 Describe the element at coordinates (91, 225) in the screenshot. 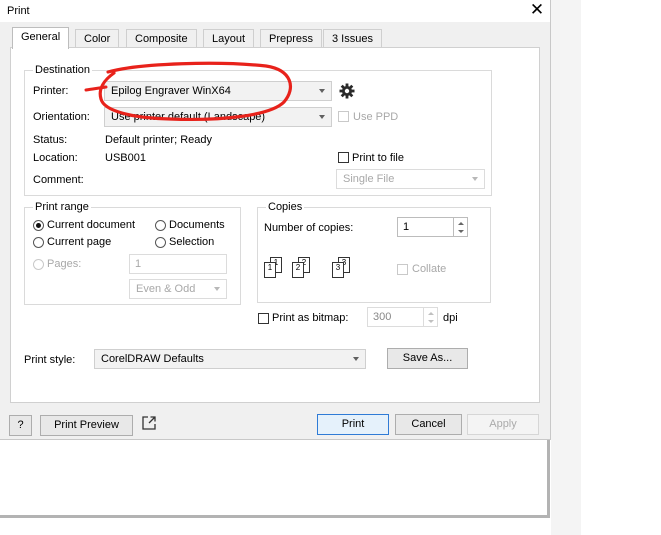

I see `current-document-label: Current document` at that location.